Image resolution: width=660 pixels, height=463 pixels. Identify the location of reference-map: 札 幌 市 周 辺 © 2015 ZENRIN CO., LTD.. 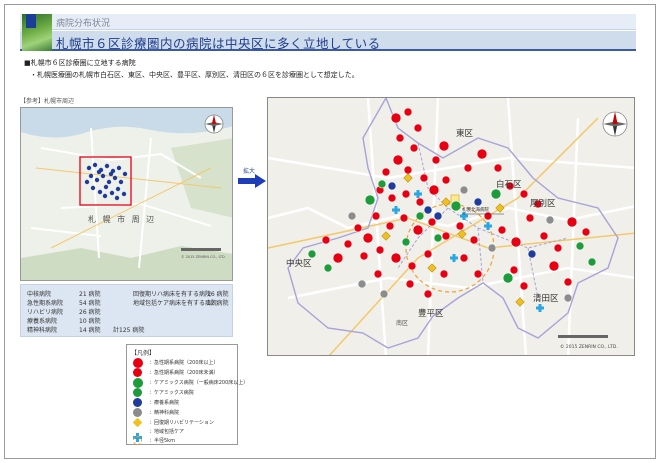
(126, 194).